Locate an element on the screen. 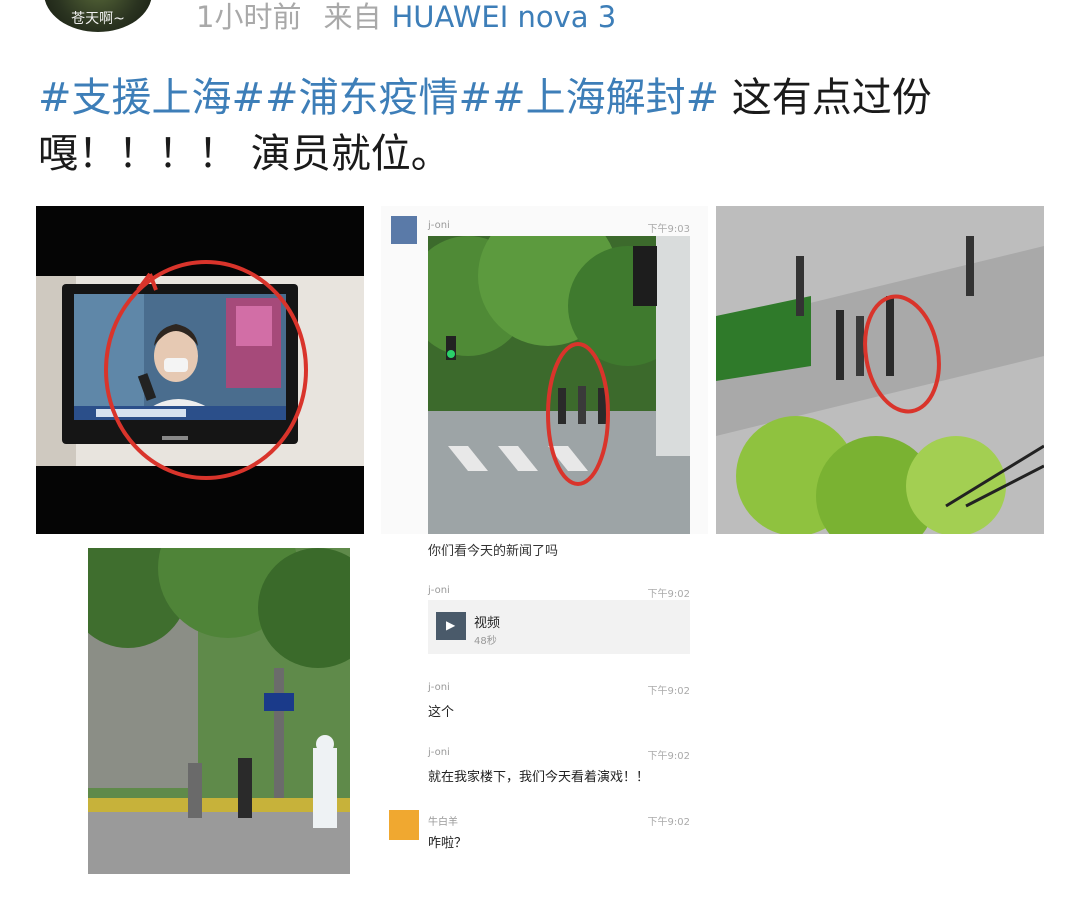 The image size is (1080, 903). video-duration: 48秒 is located at coordinates (485, 641).